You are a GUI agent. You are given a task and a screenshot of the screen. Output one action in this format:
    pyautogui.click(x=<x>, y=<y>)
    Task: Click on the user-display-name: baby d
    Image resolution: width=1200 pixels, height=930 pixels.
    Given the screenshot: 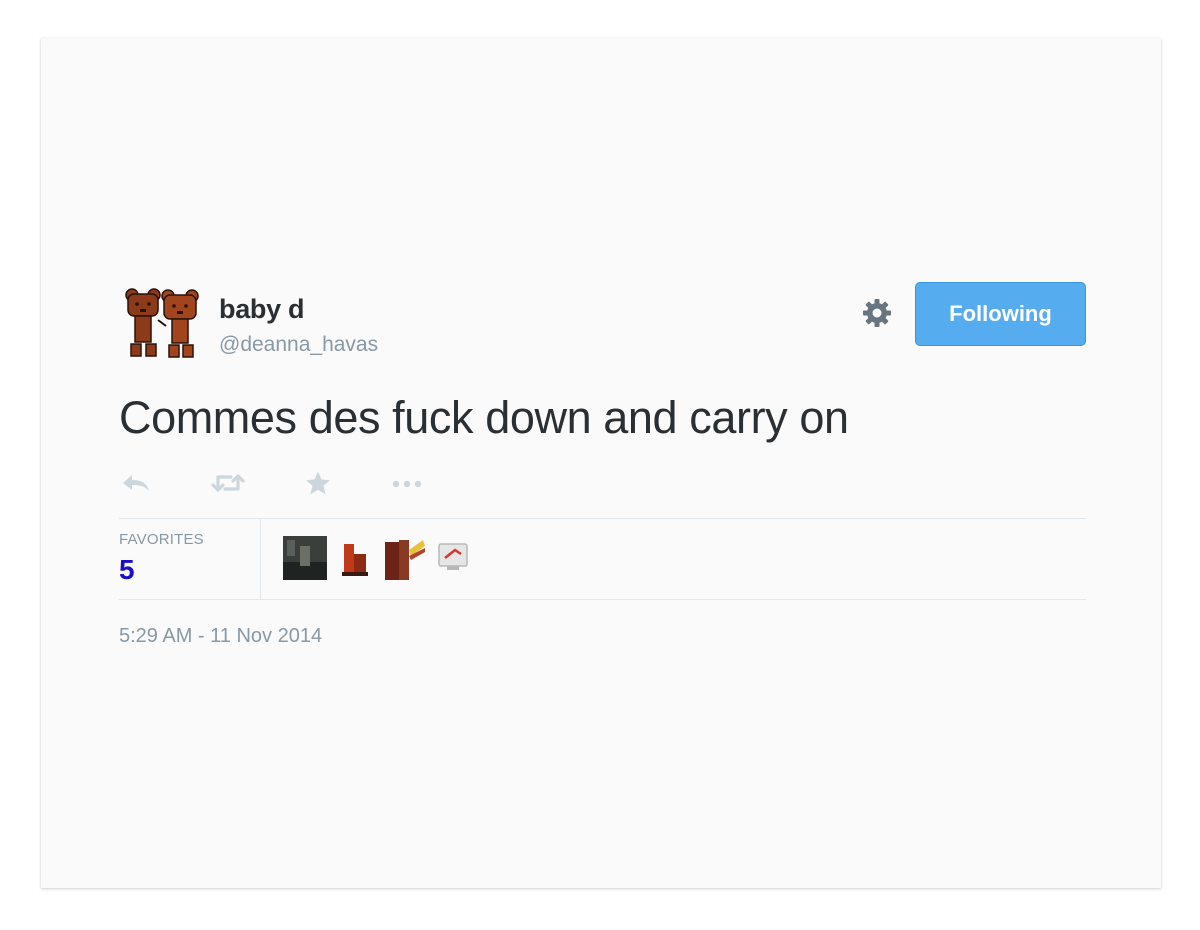 What is the action you would take?
    pyautogui.click(x=262, y=309)
    